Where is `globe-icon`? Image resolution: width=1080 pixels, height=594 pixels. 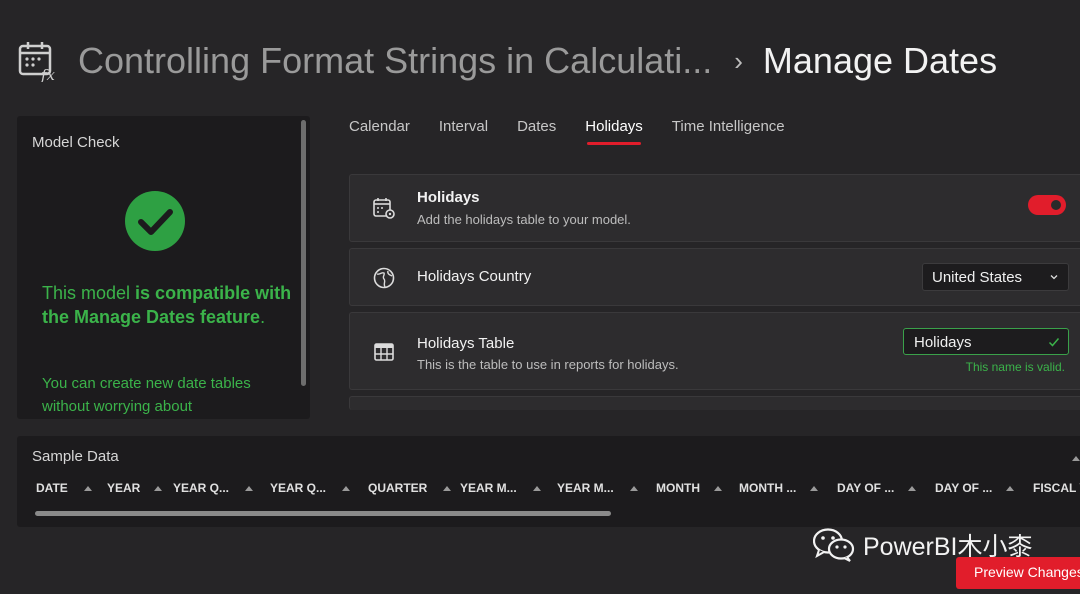
globe-icon is located at coordinates (384, 278).